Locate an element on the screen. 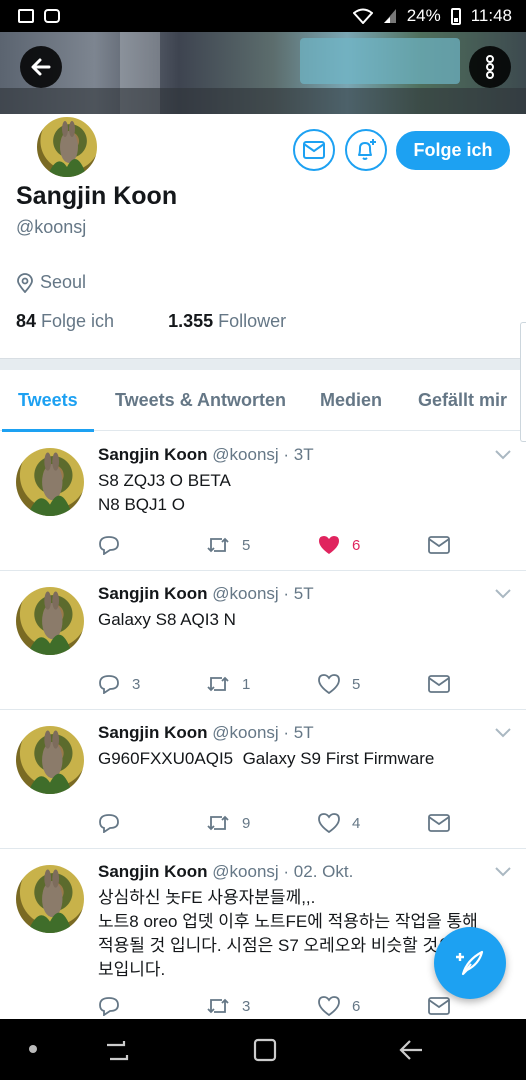 Image resolution: width=526 pixels, height=1080 pixels. bell-plus-icon is located at coordinates (367, 149).